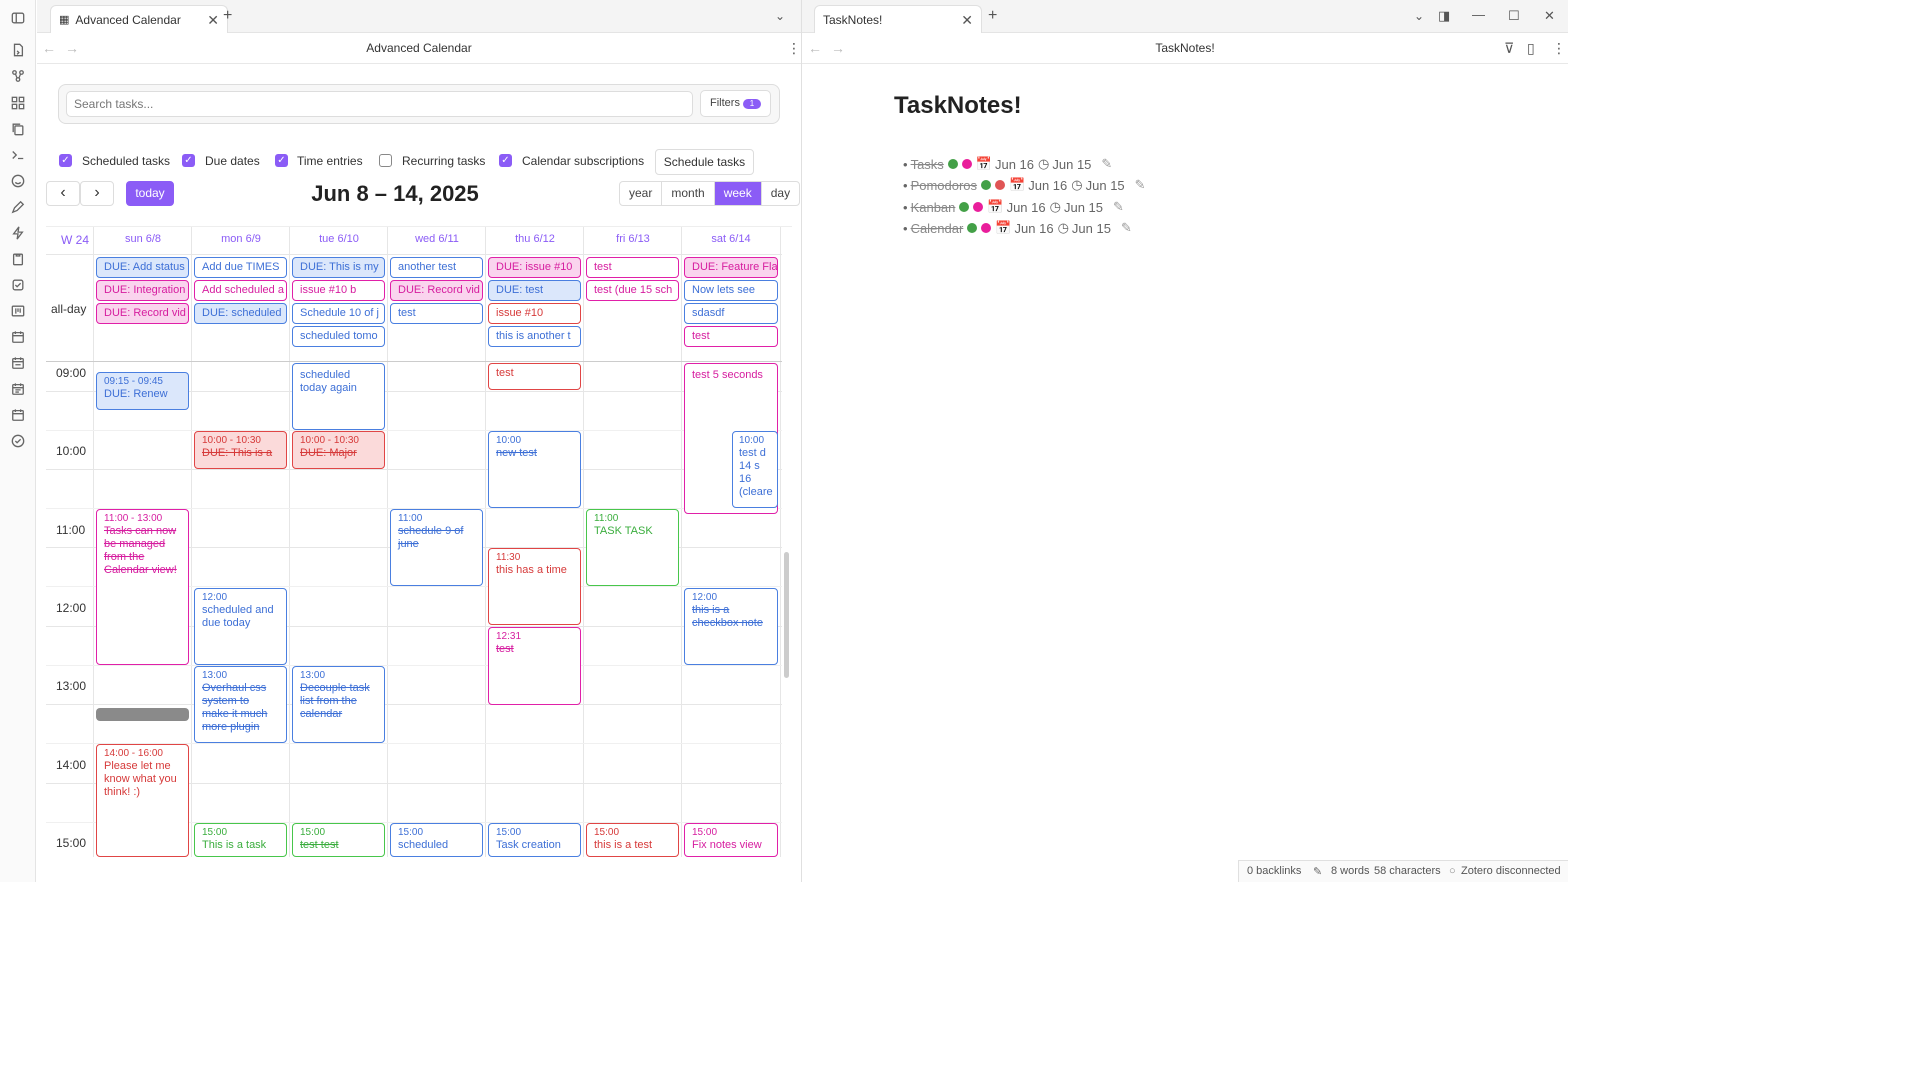  I want to click on calendar-event: 15:00 Task creation, so click(534, 840).